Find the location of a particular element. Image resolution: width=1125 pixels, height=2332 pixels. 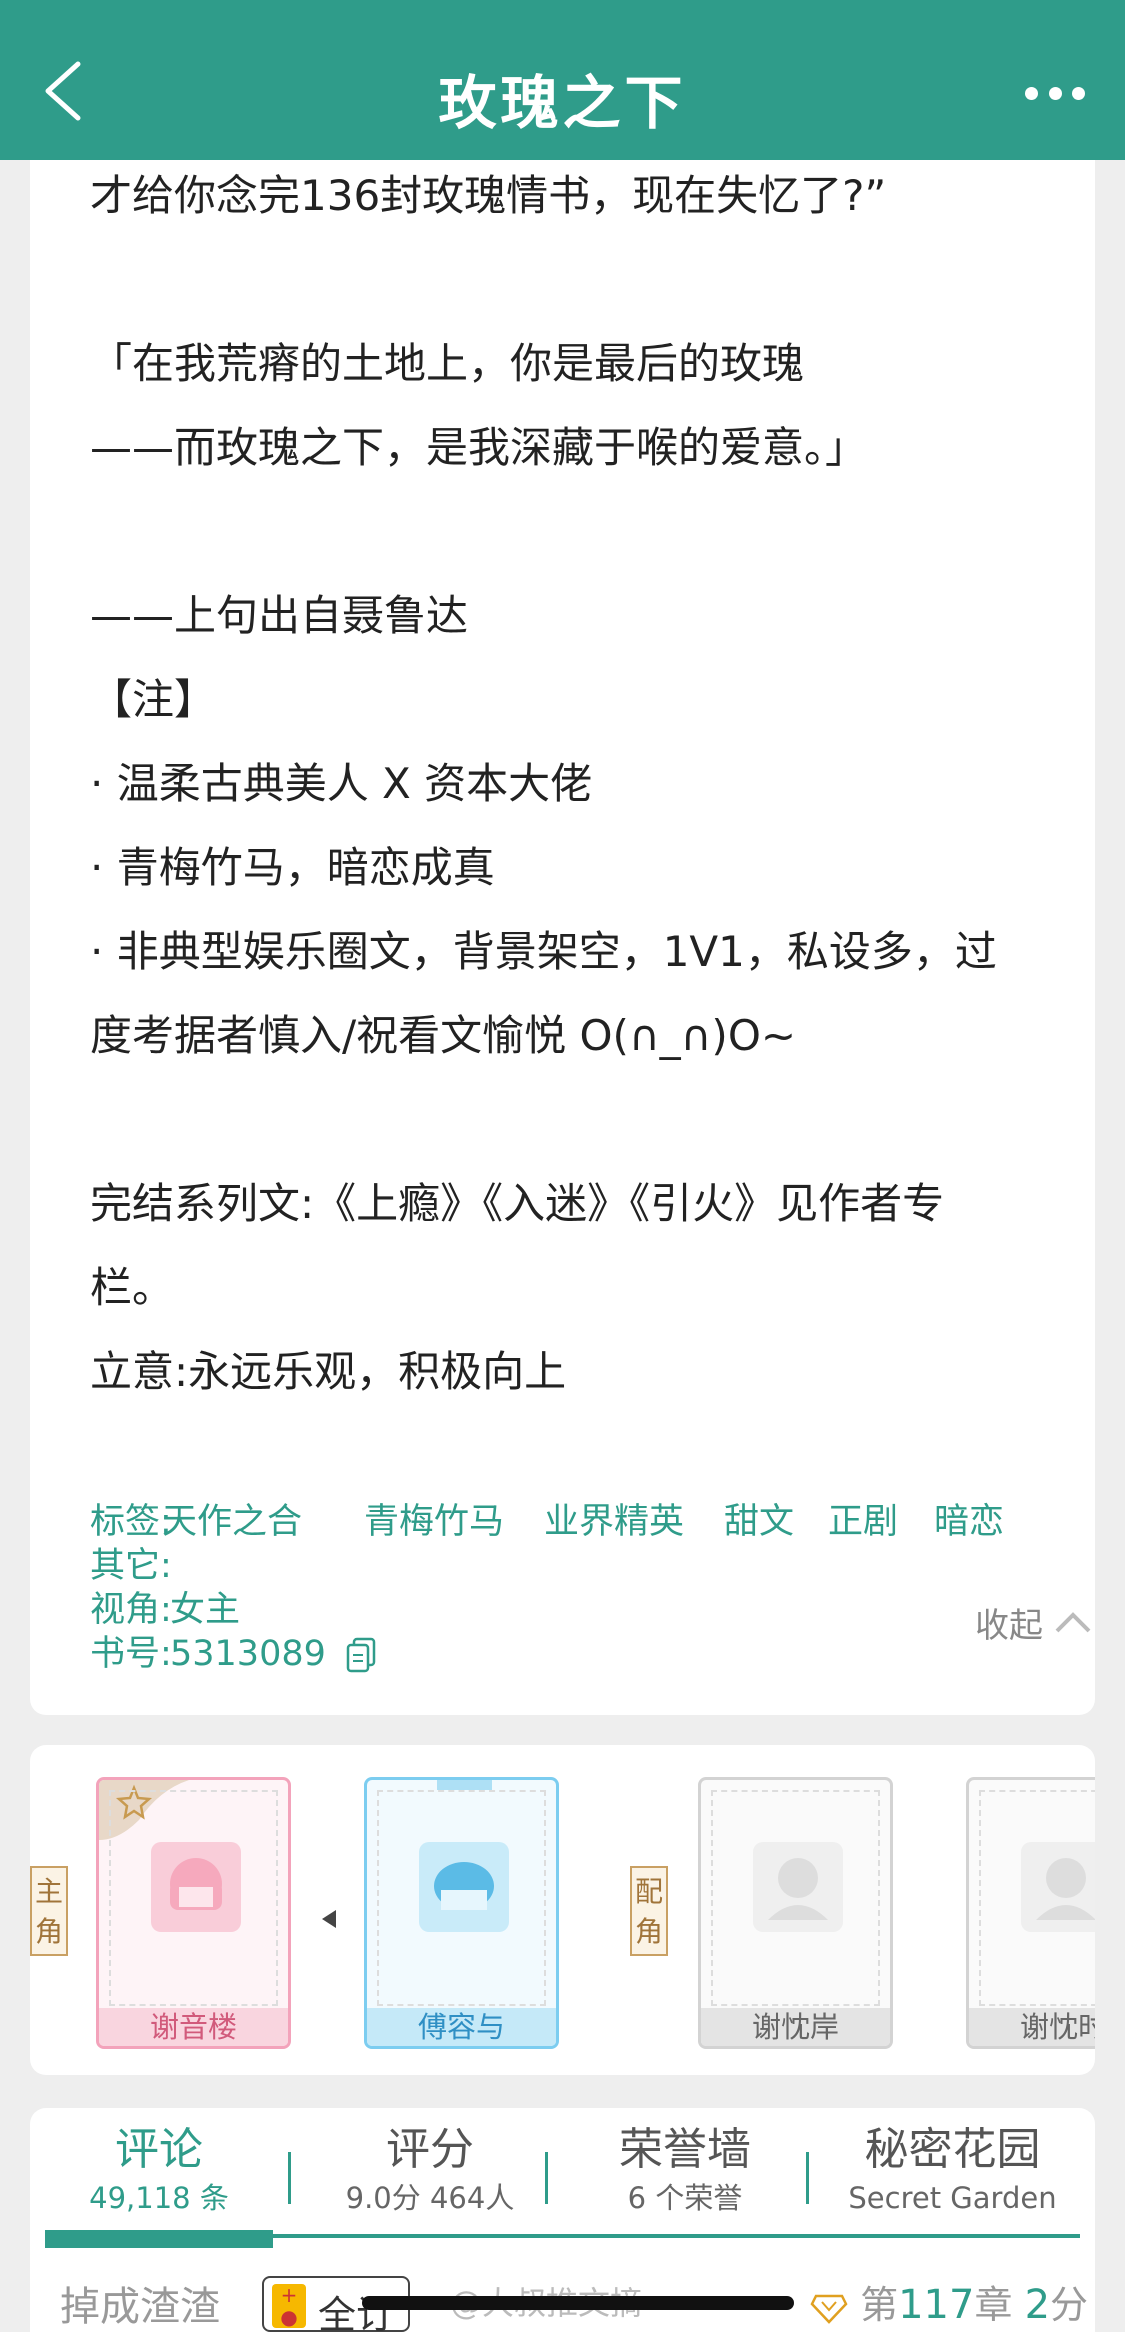

tag-item: 甜文 is located at coordinates (759, 1522).